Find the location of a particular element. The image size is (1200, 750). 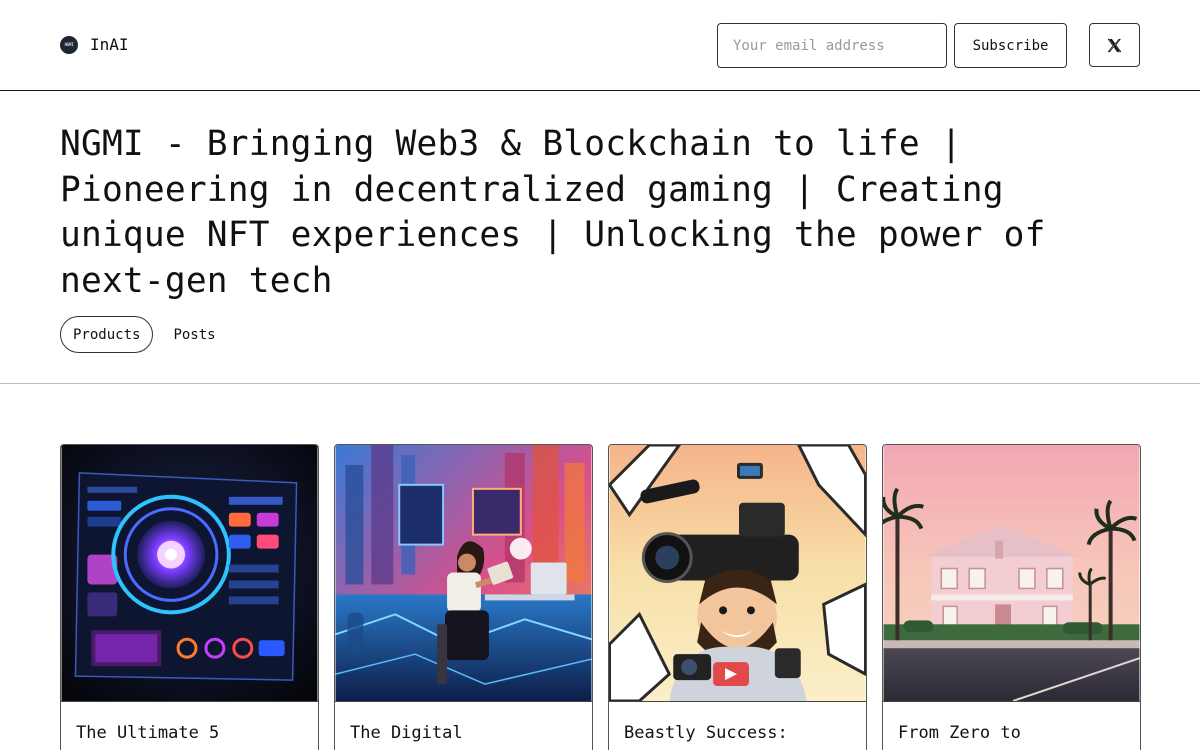

woman-working-laptop-image is located at coordinates (463, 573).